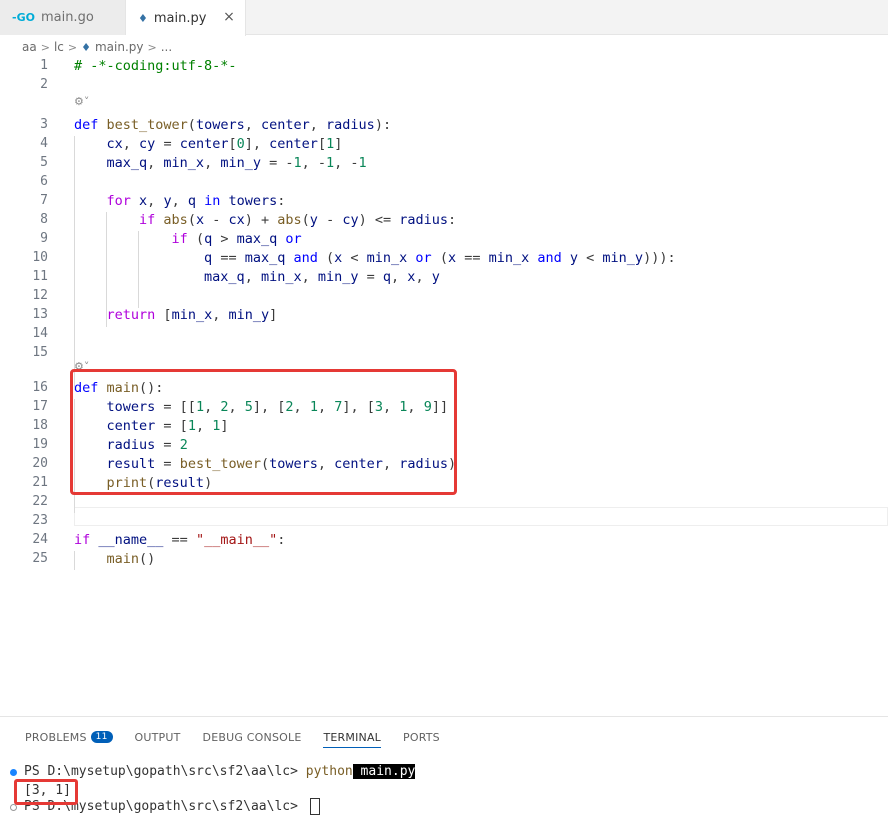  What do you see at coordinates (240, 163) in the screenshot?
I see `code-token: min_y` at bounding box center [240, 163].